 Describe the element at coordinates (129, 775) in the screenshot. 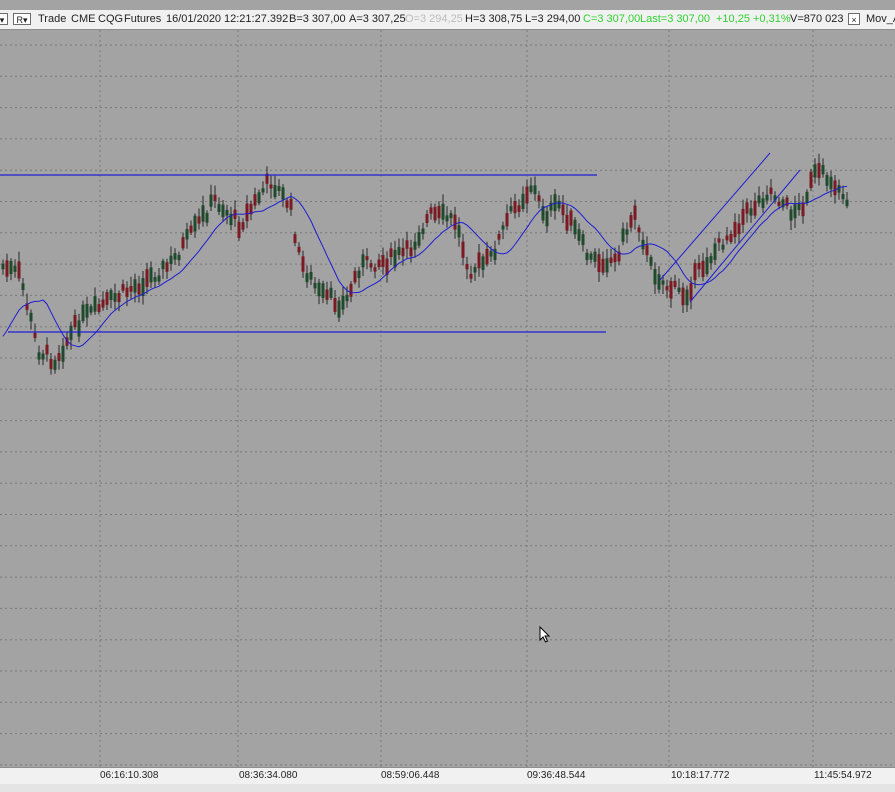

I see `x-tick-label: 06:16:10.308` at that location.